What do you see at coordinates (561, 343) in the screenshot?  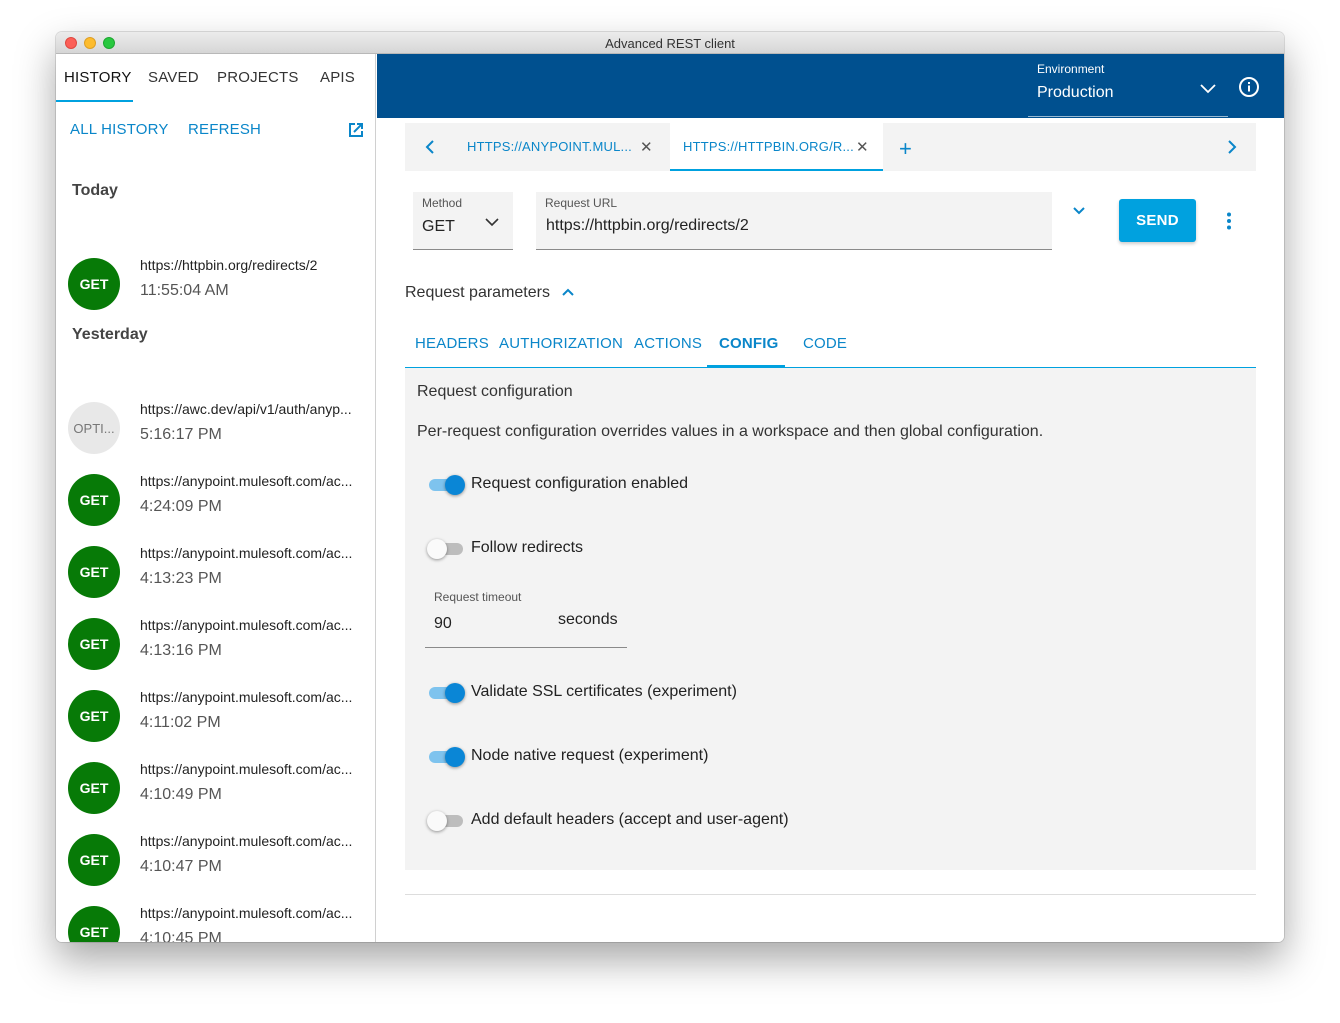 I see `tab-authorization: AUTHORIZATION` at bounding box center [561, 343].